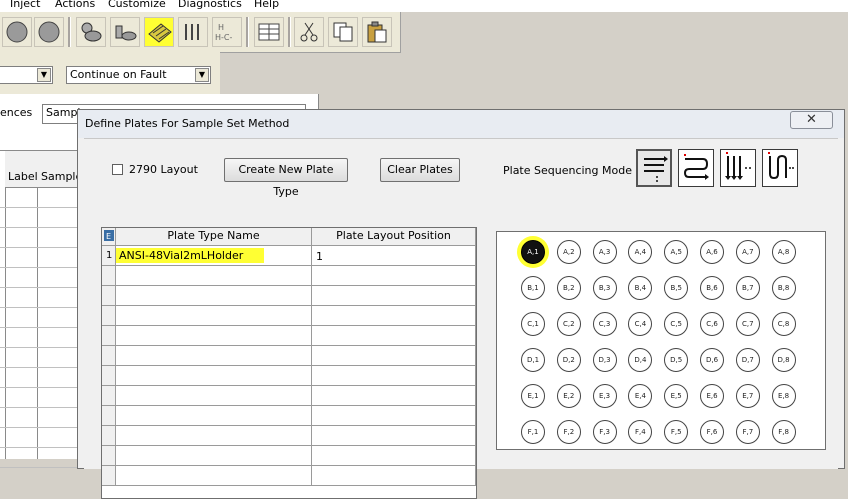 The image size is (848, 499). What do you see at coordinates (26, 75) in the screenshot?
I see `run-mode-combo: ▼` at bounding box center [26, 75].